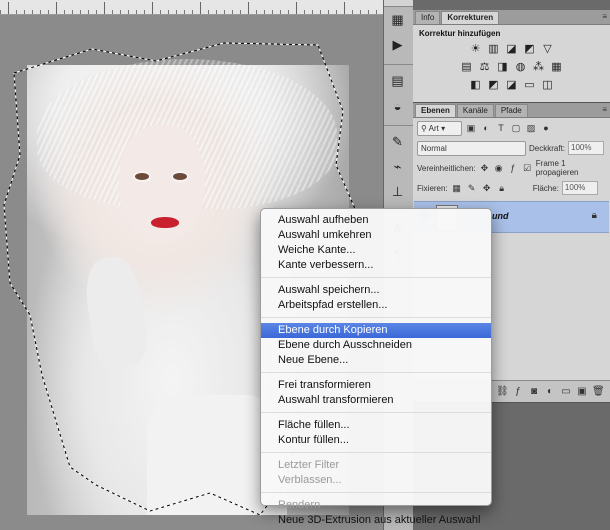 The image size is (610, 530). Describe the element at coordinates (557, 168) in the screenshot. I see `propagate-label: Frame 1 propagieren` at that location.